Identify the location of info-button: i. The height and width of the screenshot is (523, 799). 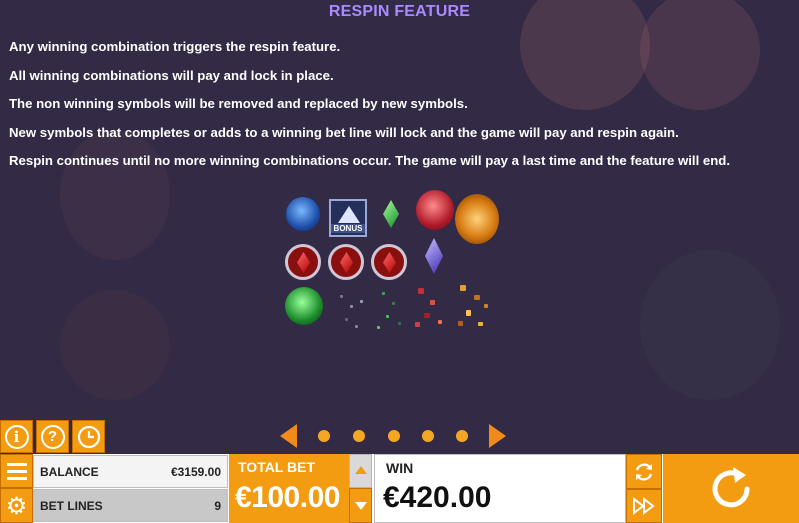
(16, 436).